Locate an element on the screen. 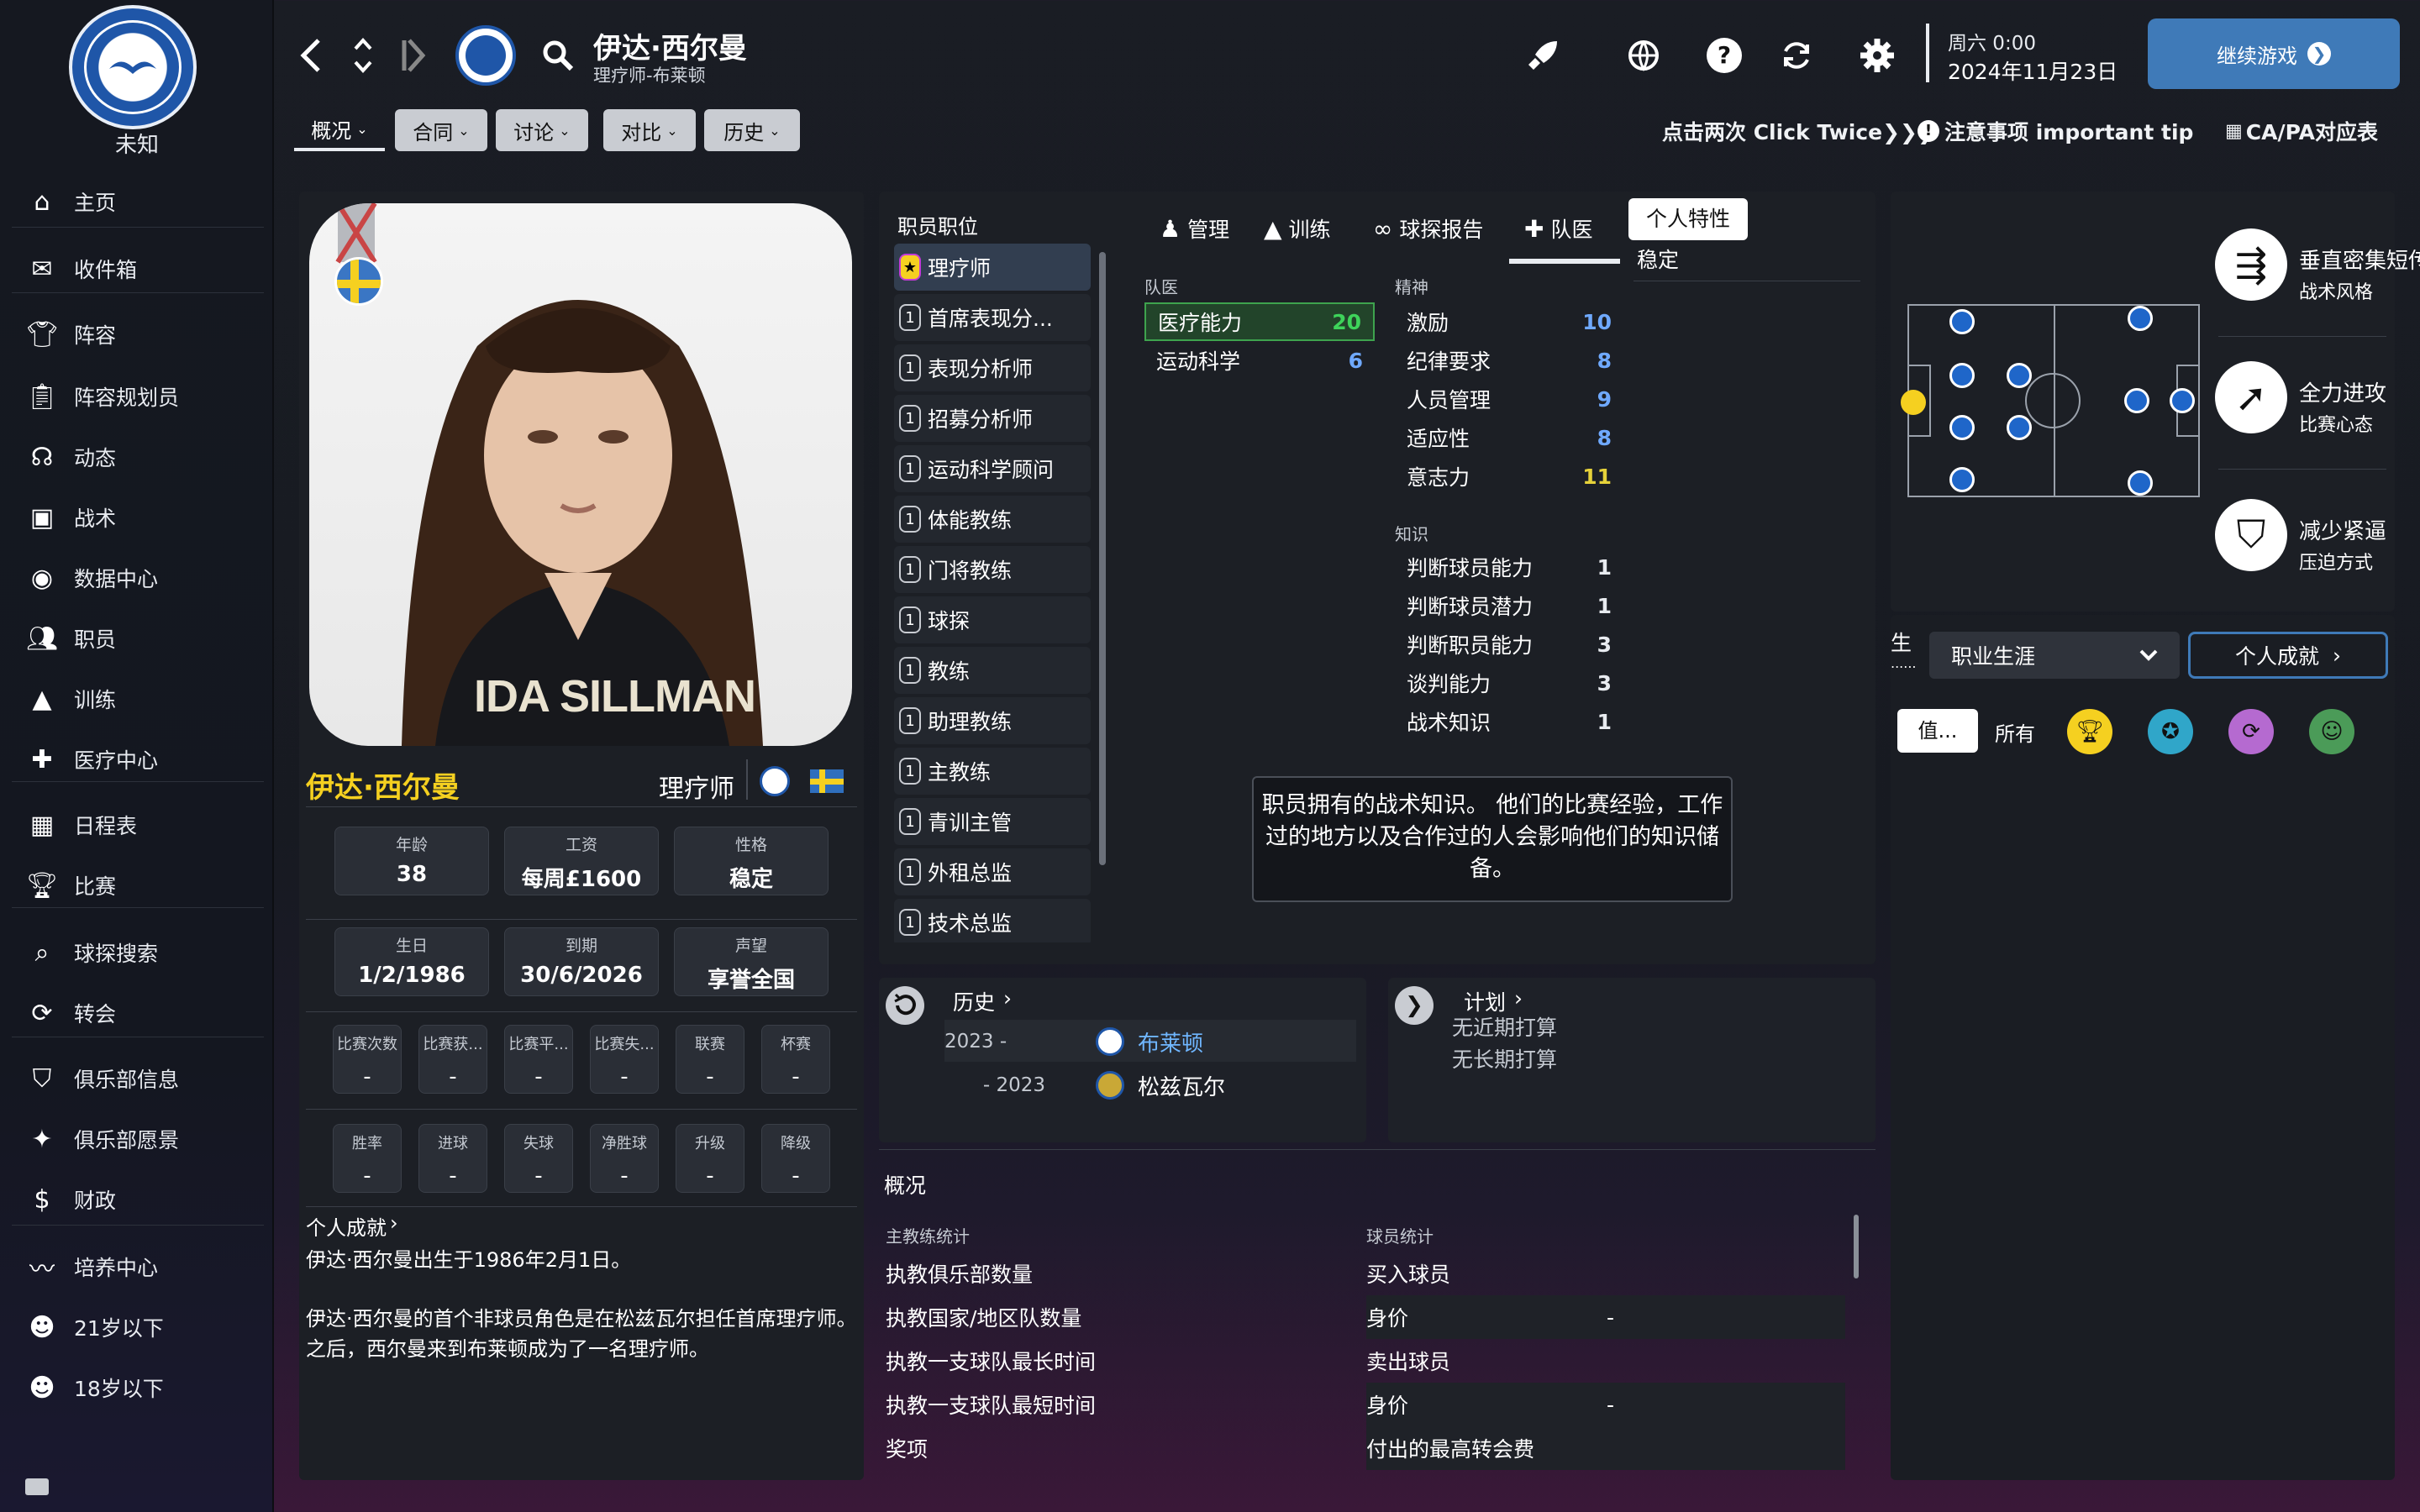 The image size is (2420, 1512). attack-arrow-icon: ➚ is located at coordinates (2251, 397).